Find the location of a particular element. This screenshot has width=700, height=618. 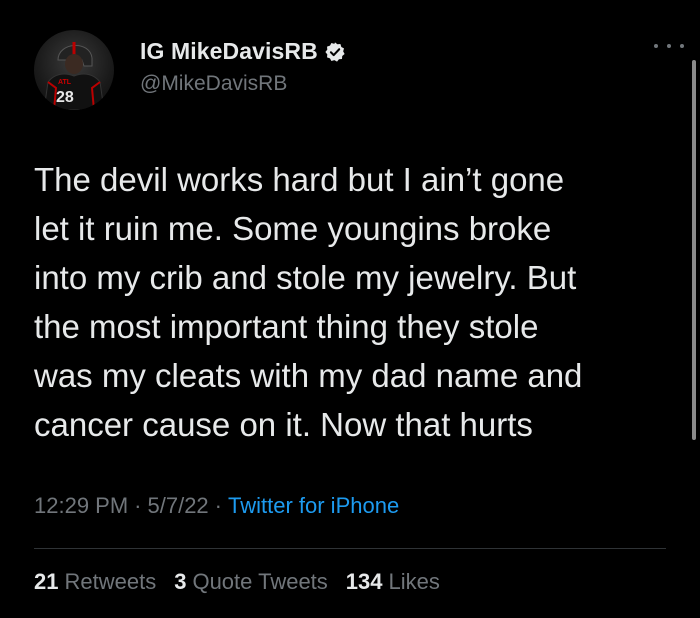

author-display-name: IG MikeDavisRB is located at coordinates (229, 51).